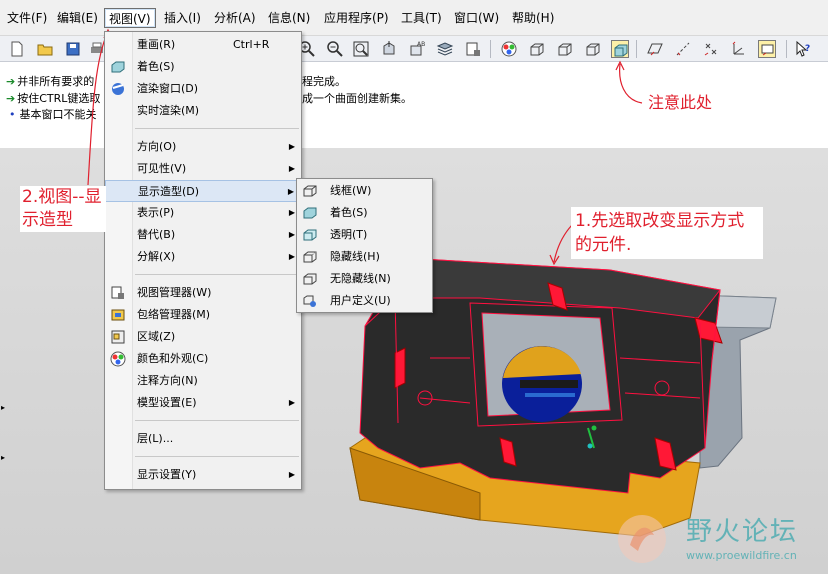 The height and width of the screenshot is (574, 828). Describe the element at coordinates (203, 403) in the screenshot. I see `menu-item-model-setup: 模型设置(E) ▶` at that location.